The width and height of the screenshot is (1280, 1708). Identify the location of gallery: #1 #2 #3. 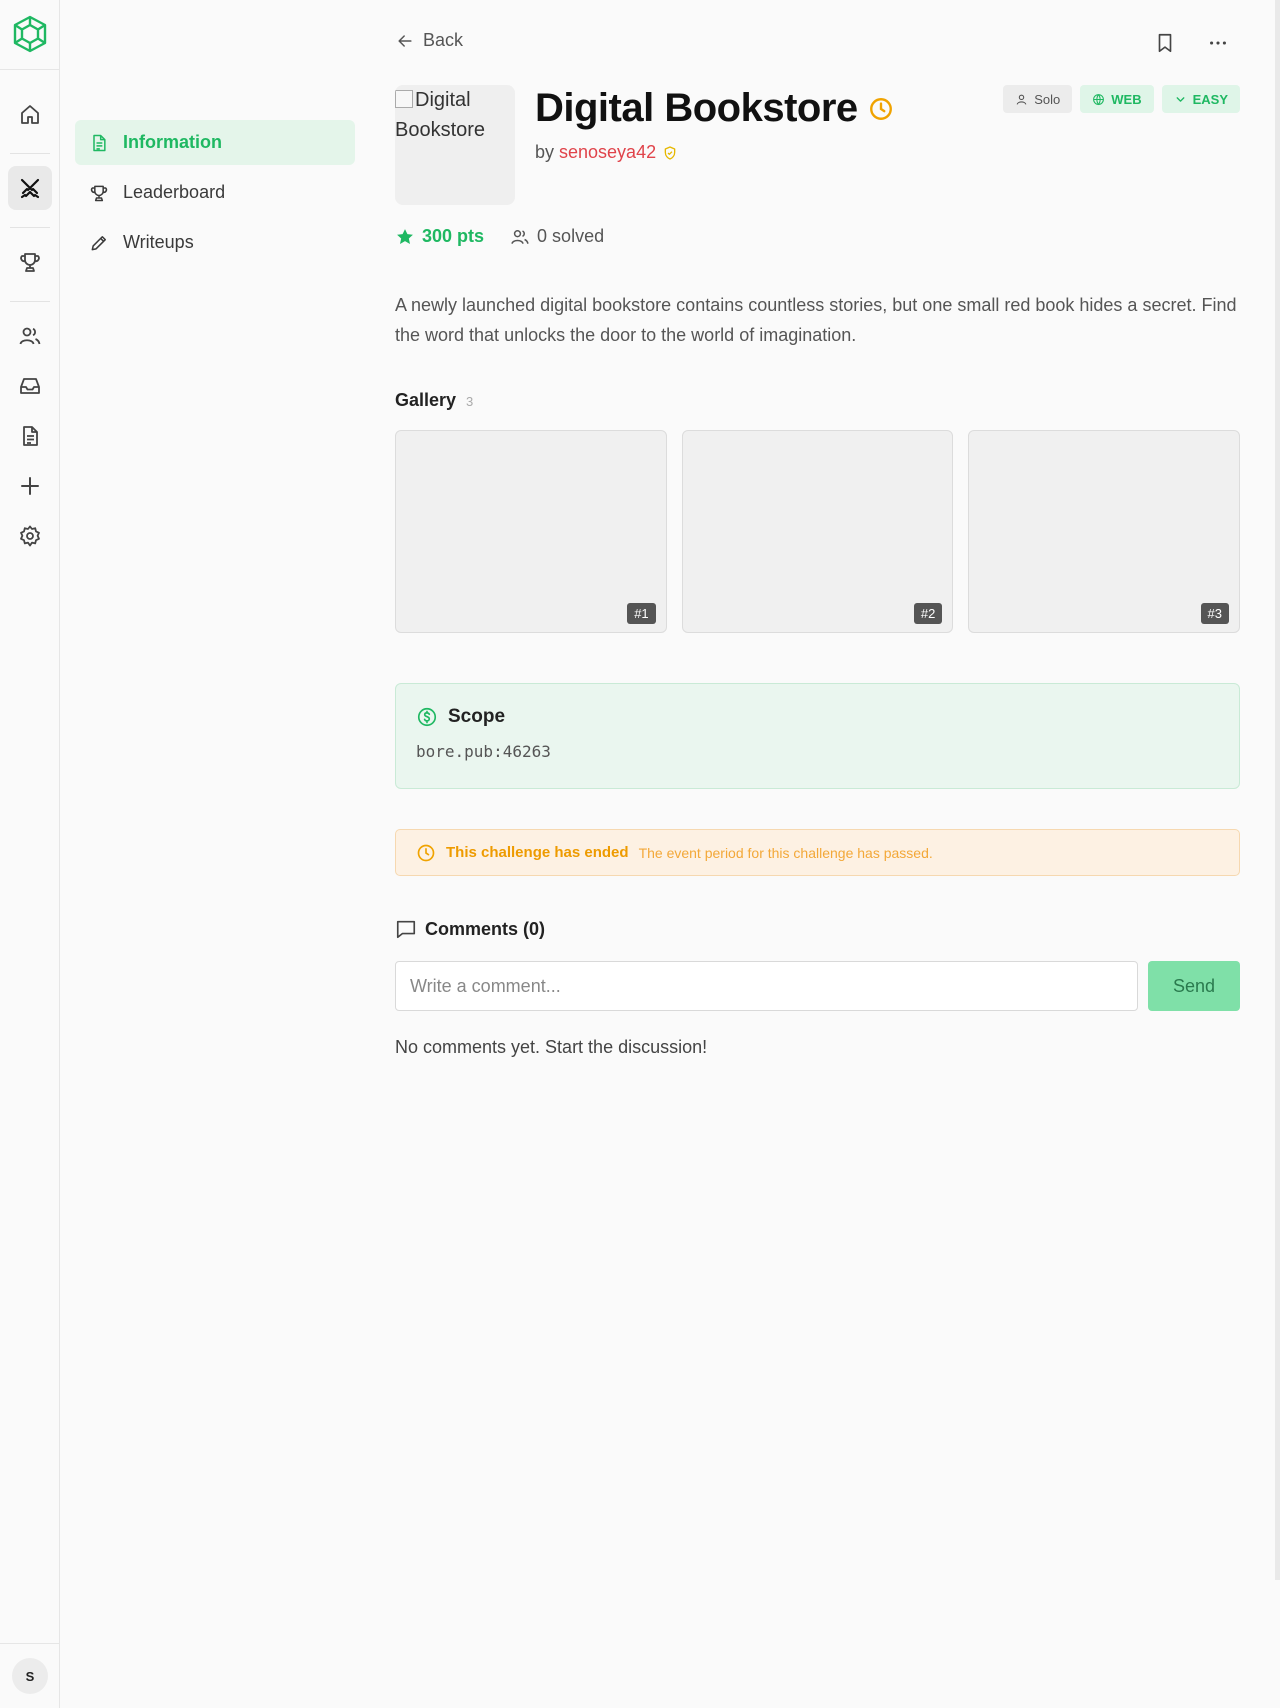
(818, 531).